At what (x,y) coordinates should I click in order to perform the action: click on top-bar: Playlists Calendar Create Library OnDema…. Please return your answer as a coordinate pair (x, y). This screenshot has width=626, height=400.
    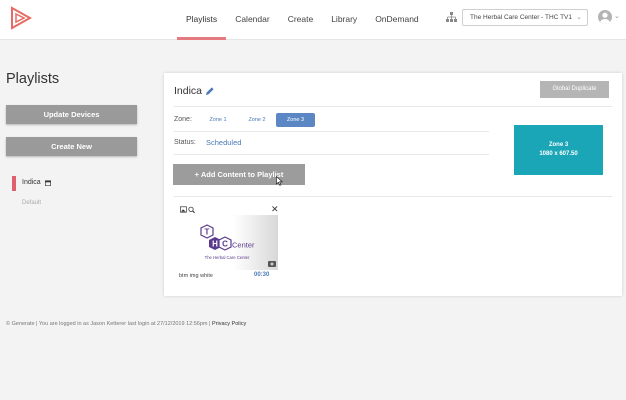
    Looking at the image, I should click on (313, 20).